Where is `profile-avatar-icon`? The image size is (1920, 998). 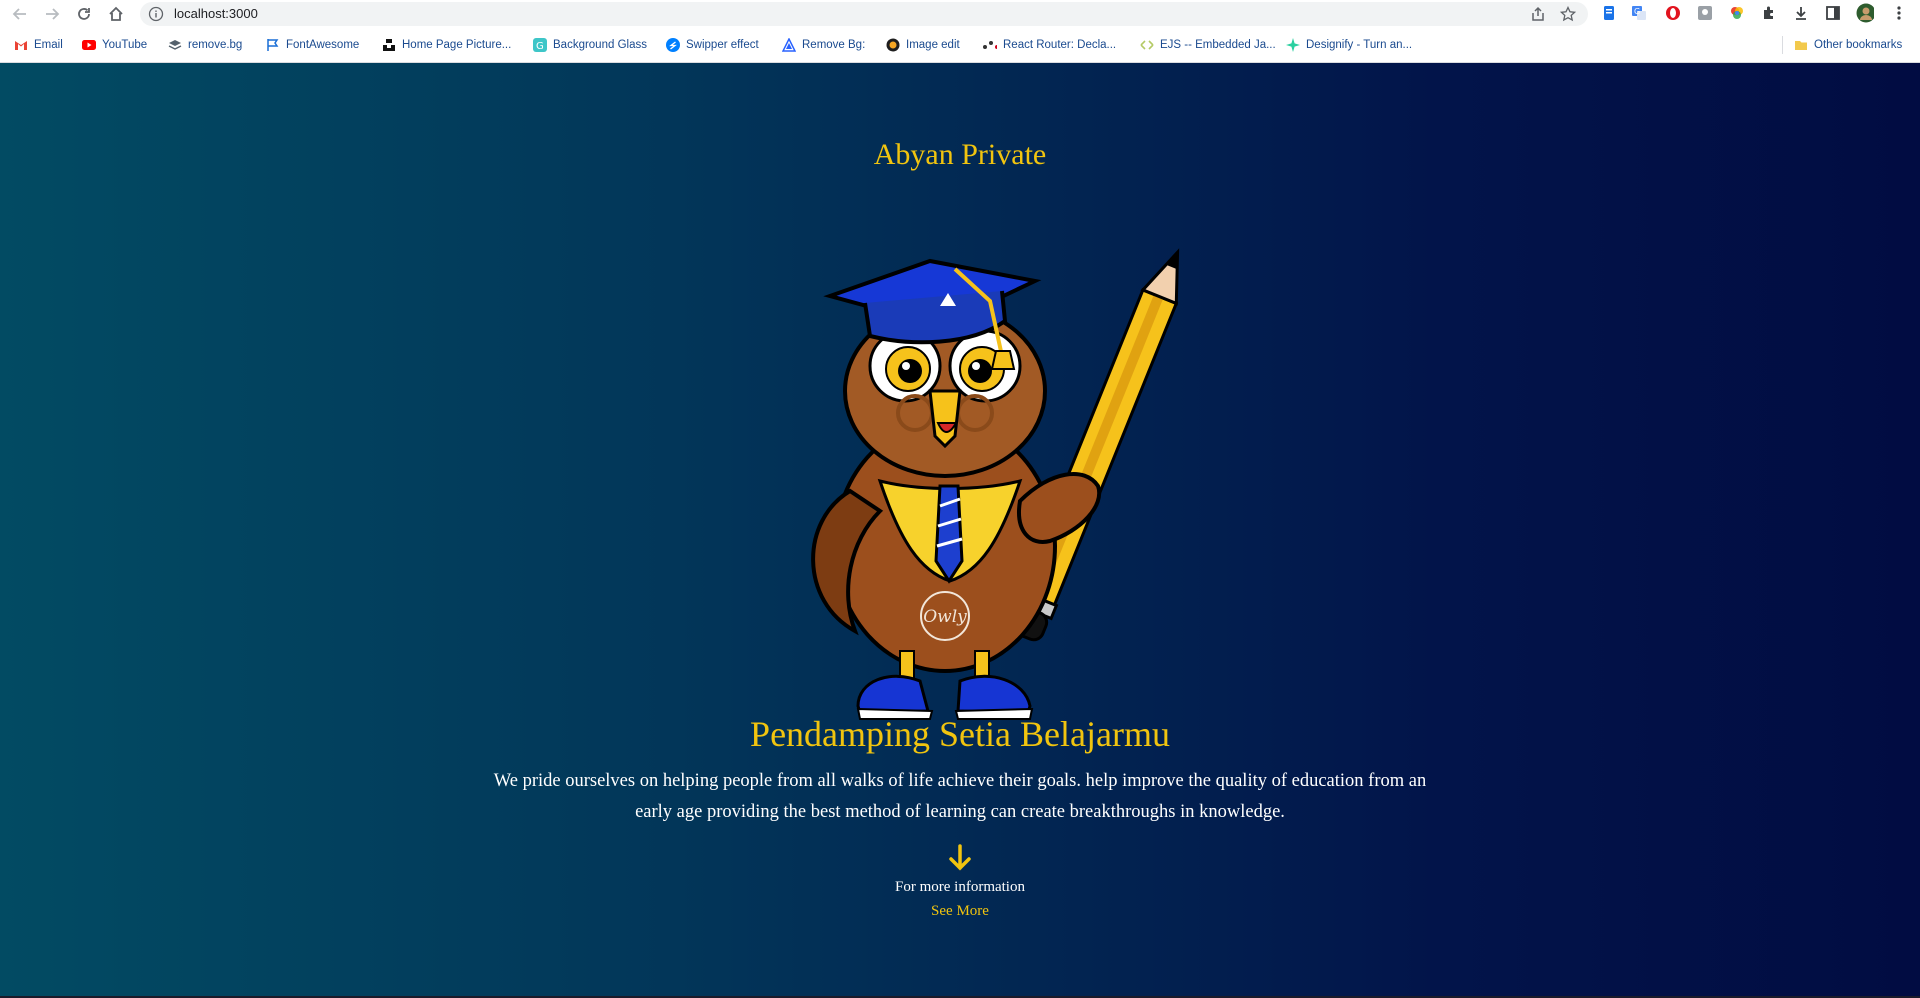 profile-avatar-icon is located at coordinates (1865, 13).